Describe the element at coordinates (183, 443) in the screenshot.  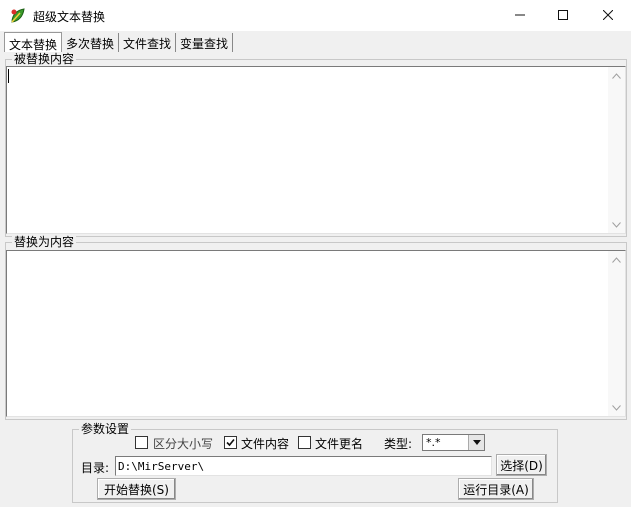
I see `case-sensitive-label: 区分大小写` at that location.